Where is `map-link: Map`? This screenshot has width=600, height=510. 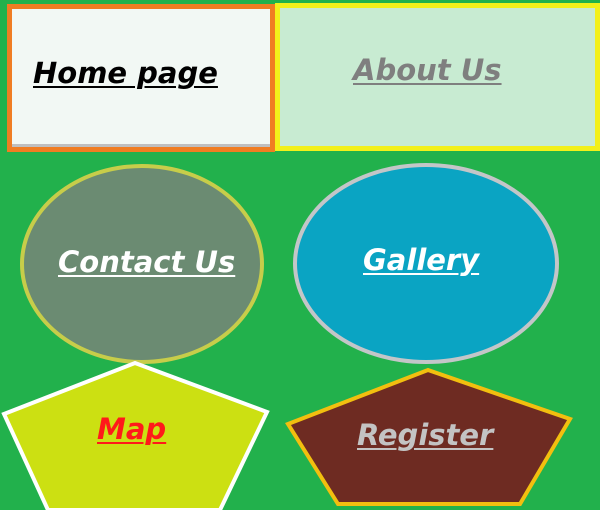 map-link: Map is located at coordinates (131, 429).